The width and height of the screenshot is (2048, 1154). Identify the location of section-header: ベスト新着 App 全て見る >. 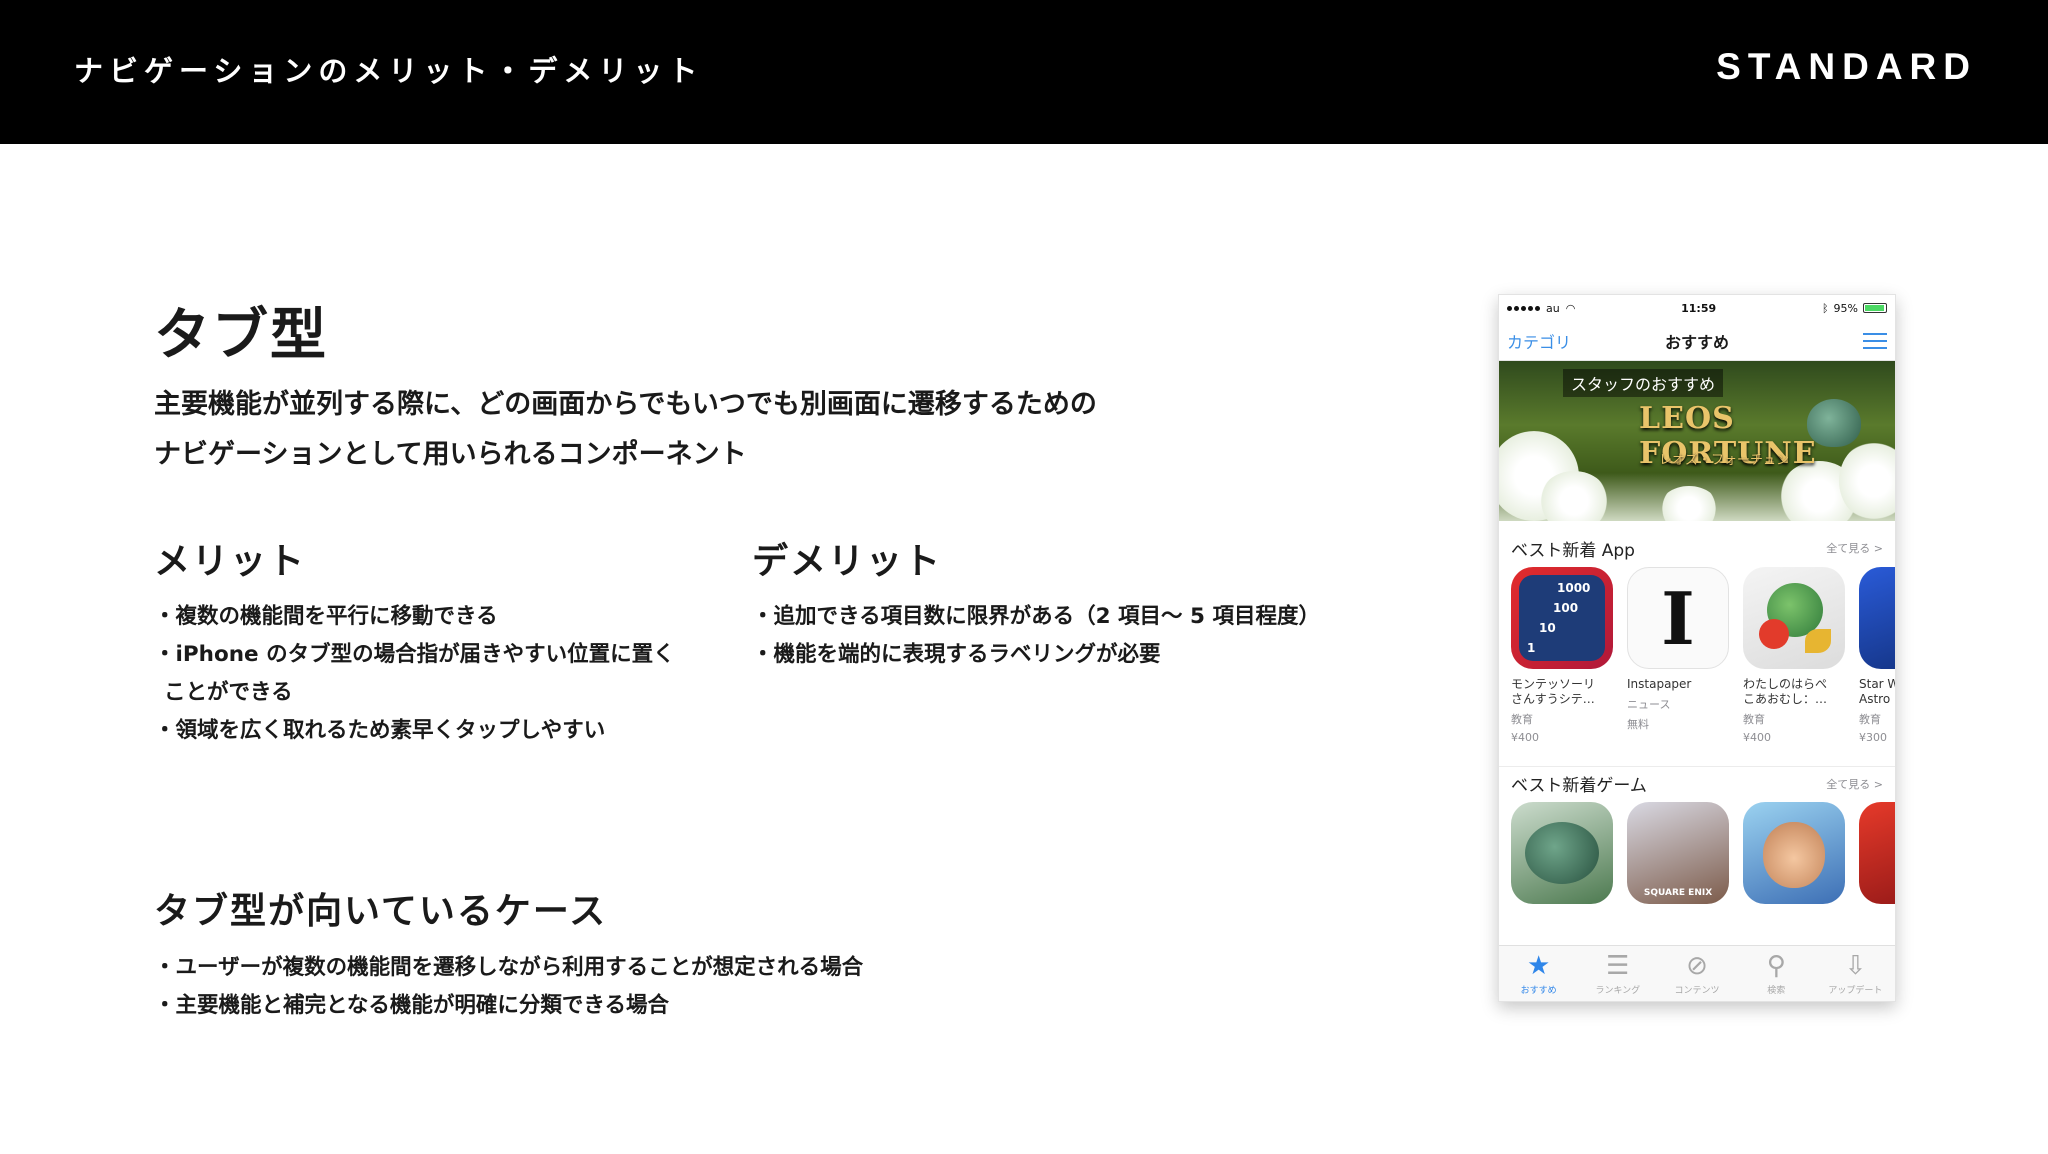
(1697, 548).